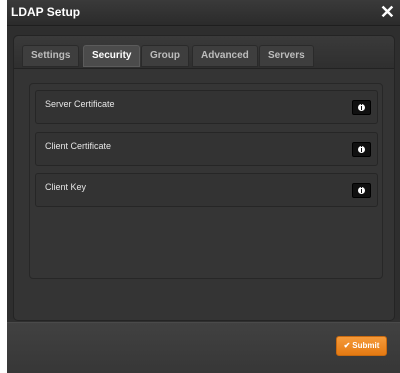  What do you see at coordinates (80, 104) in the screenshot?
I see `server-certificate-label: Server Certificate` at bounding box center [80, 104].